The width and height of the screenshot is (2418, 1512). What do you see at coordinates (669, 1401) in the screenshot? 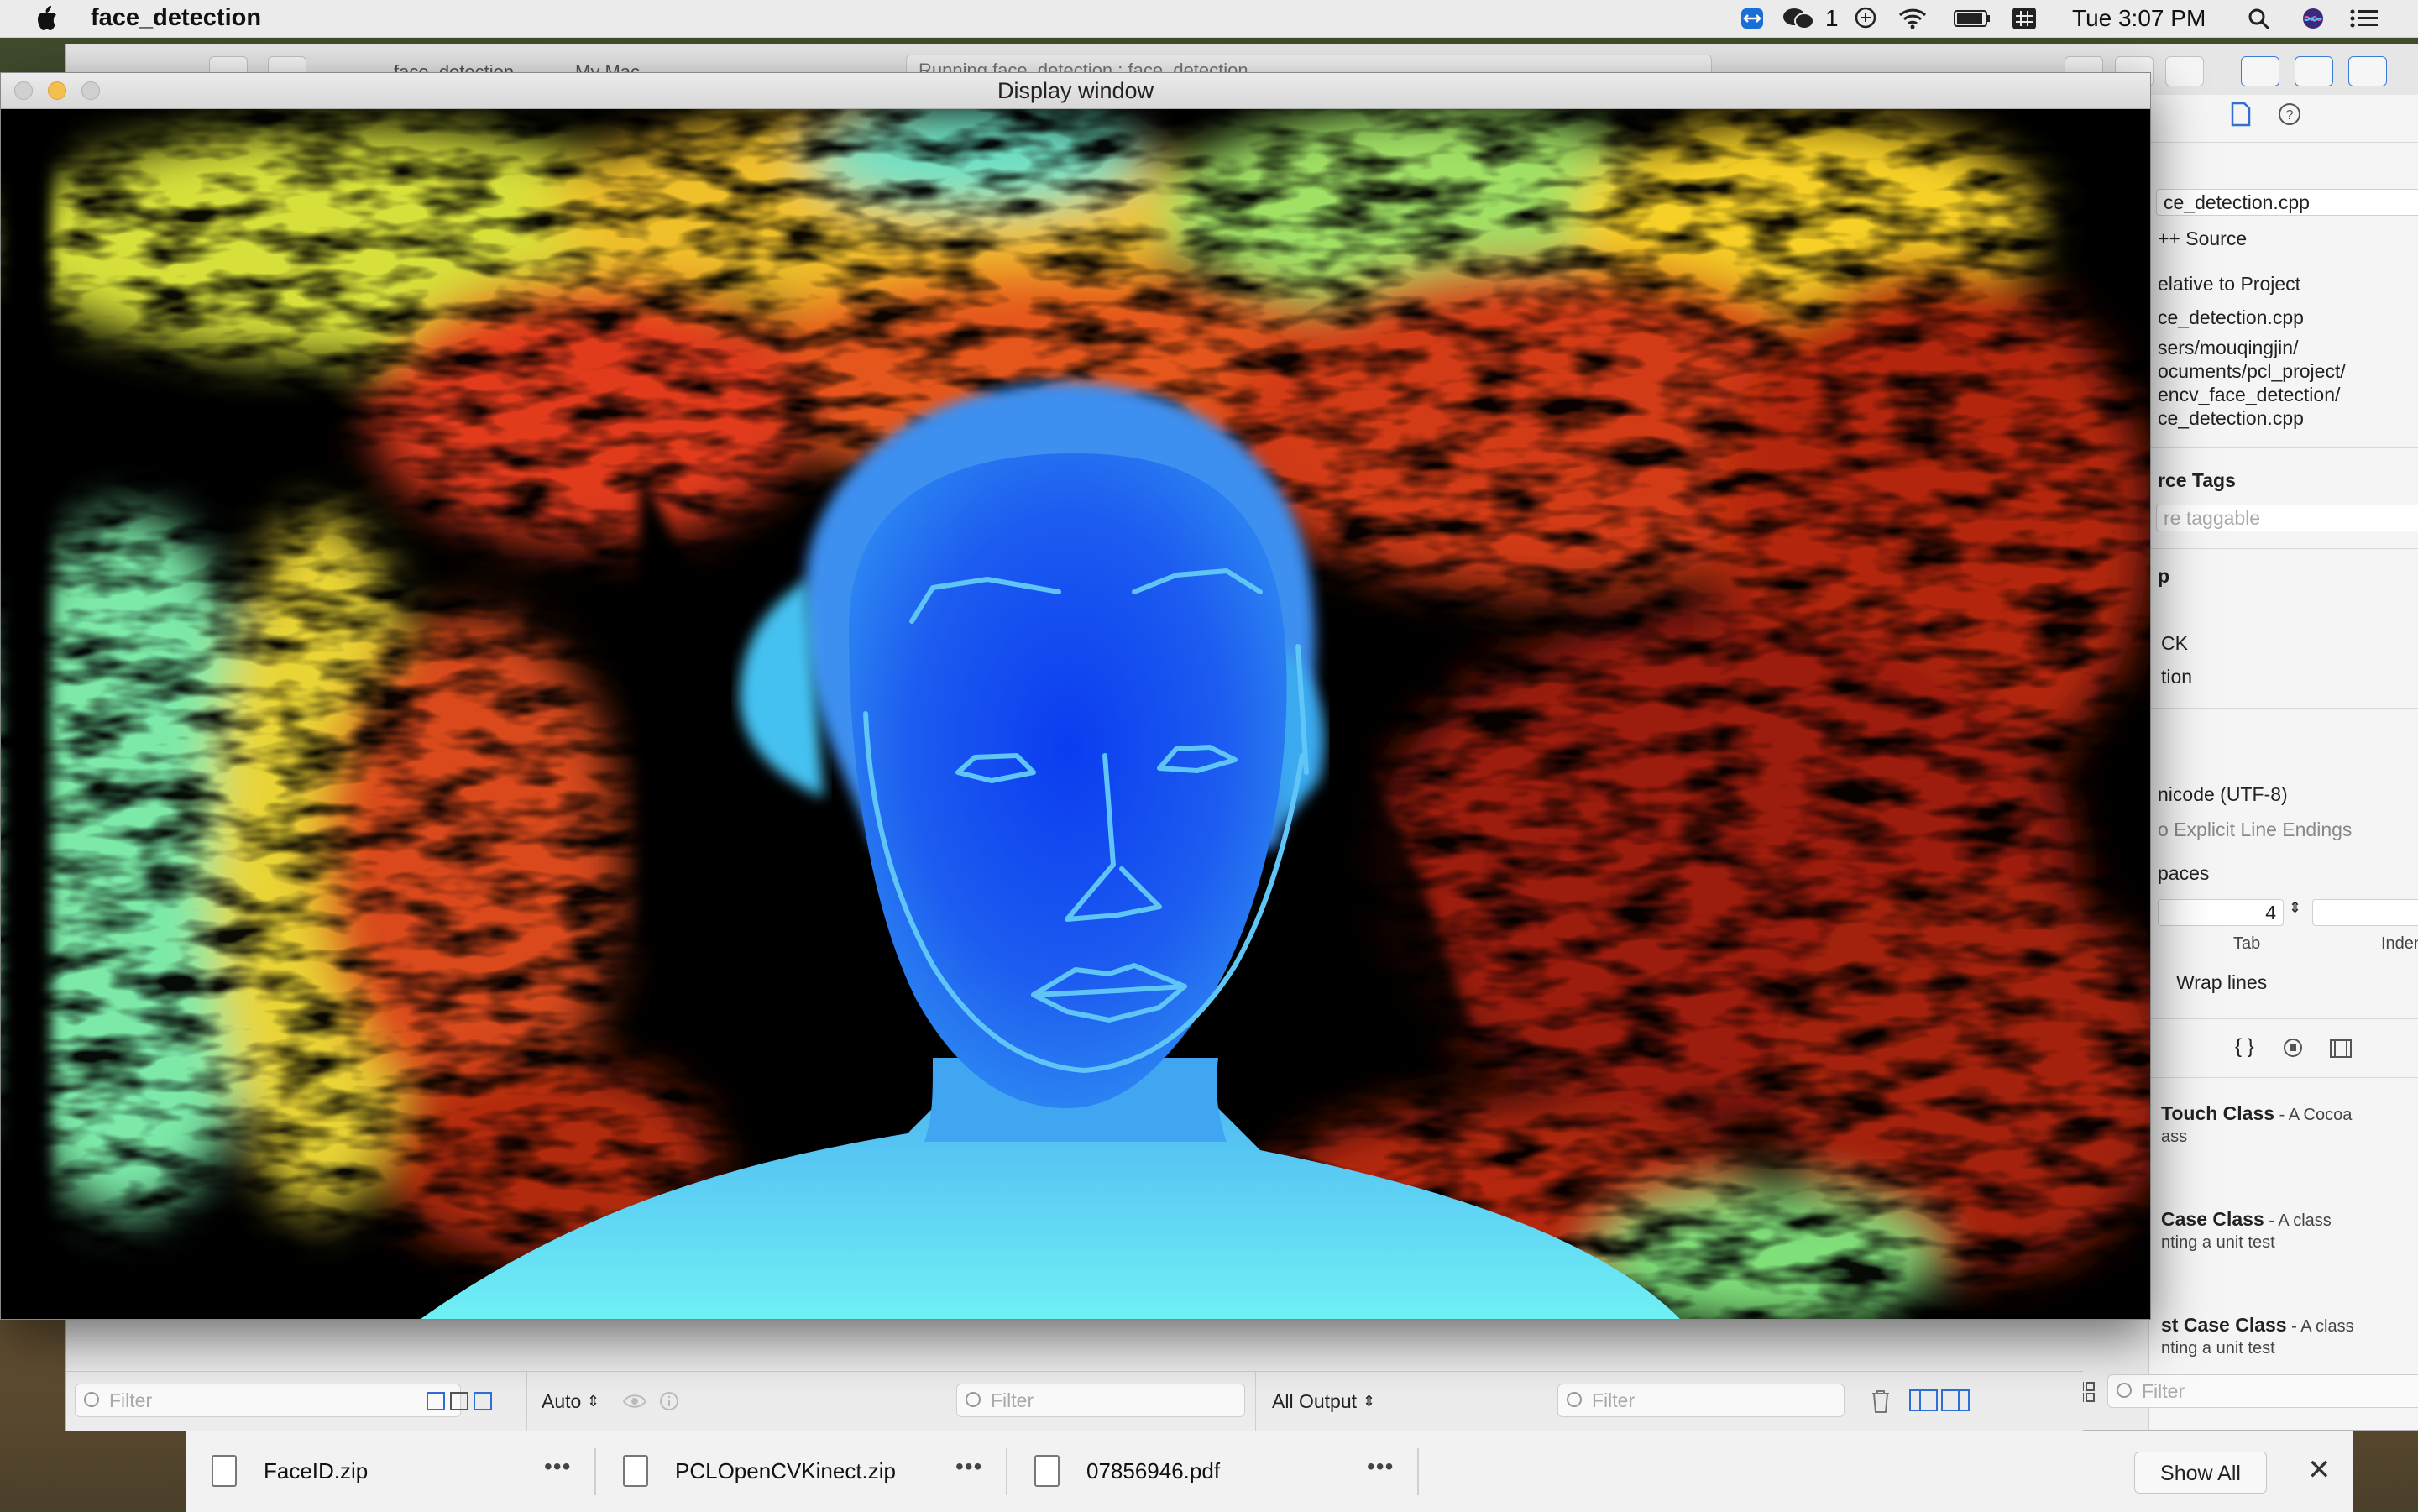
I see `info-icon` at bounding box center [669, 1401].